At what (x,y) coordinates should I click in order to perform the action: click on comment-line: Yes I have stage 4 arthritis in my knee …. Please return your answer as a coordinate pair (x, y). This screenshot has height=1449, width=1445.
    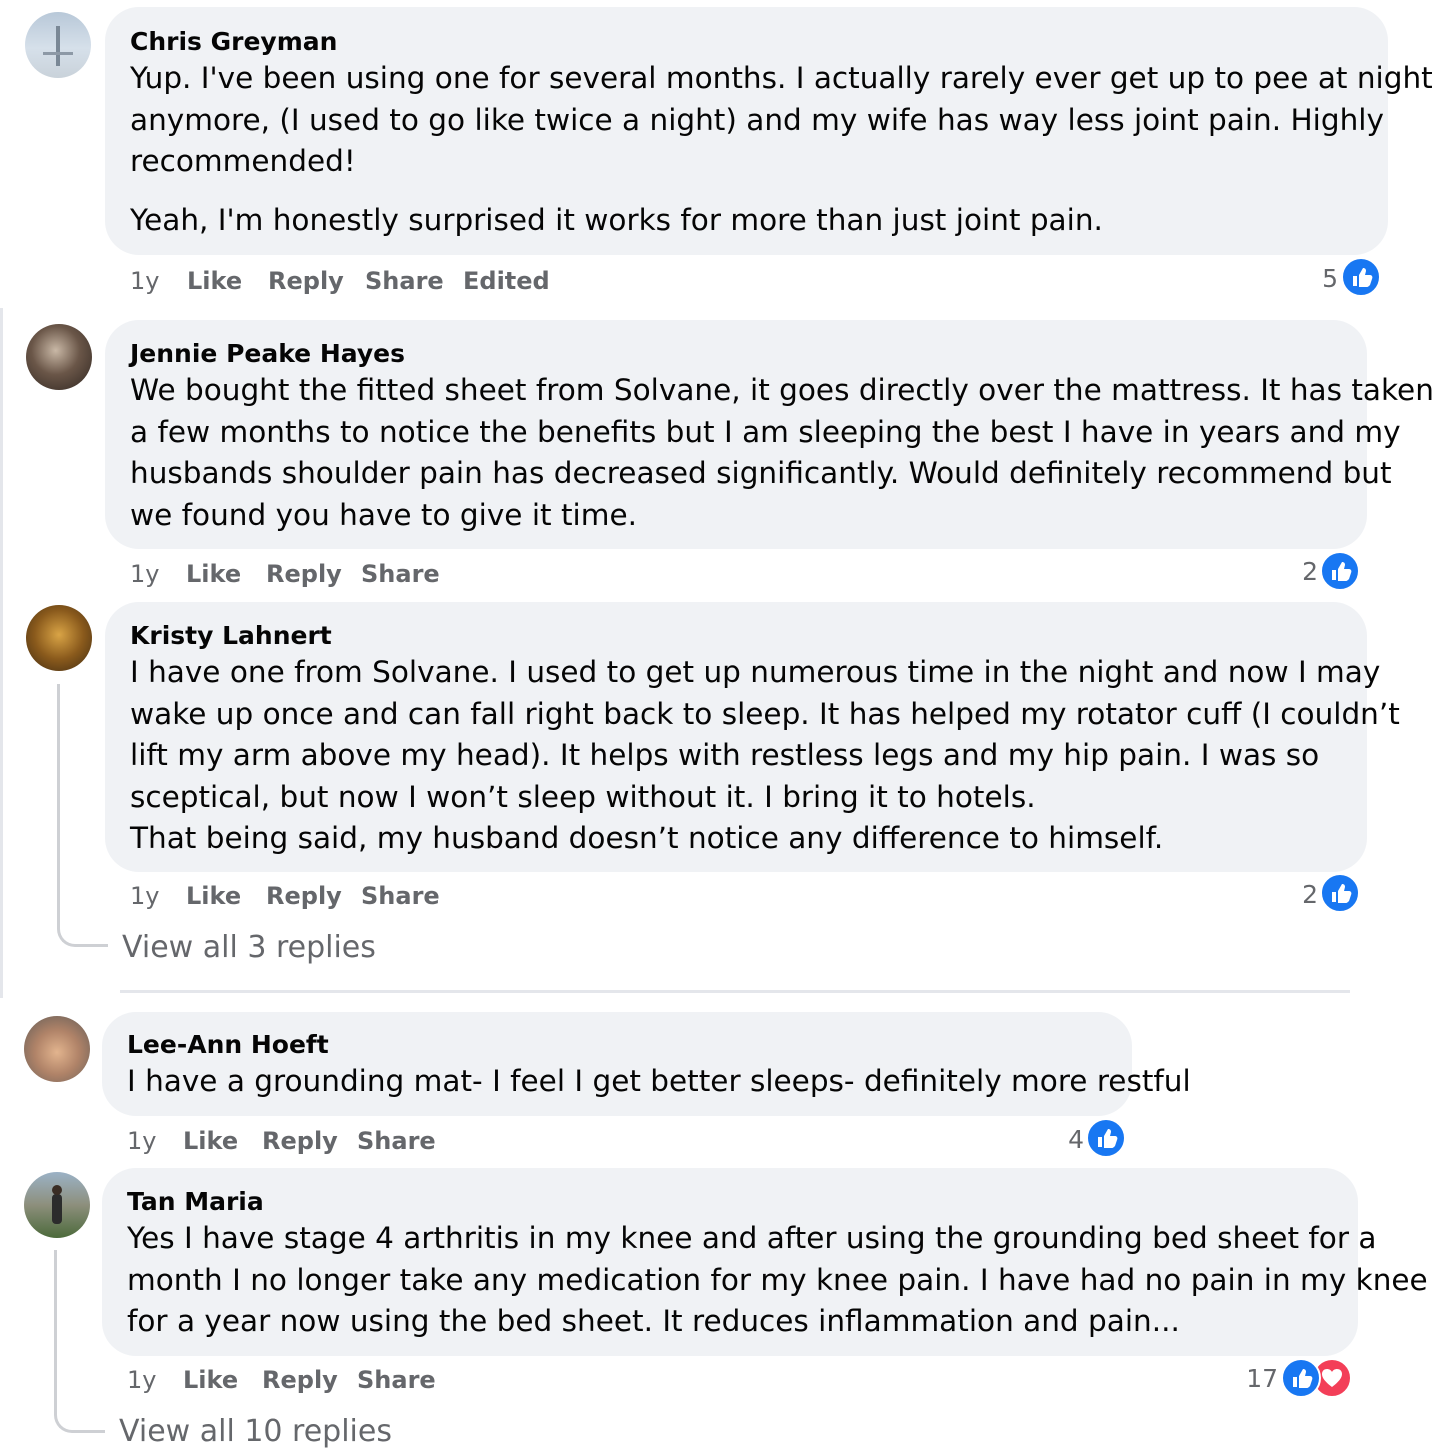
    Looking at the image, I should click on (752, 1238).